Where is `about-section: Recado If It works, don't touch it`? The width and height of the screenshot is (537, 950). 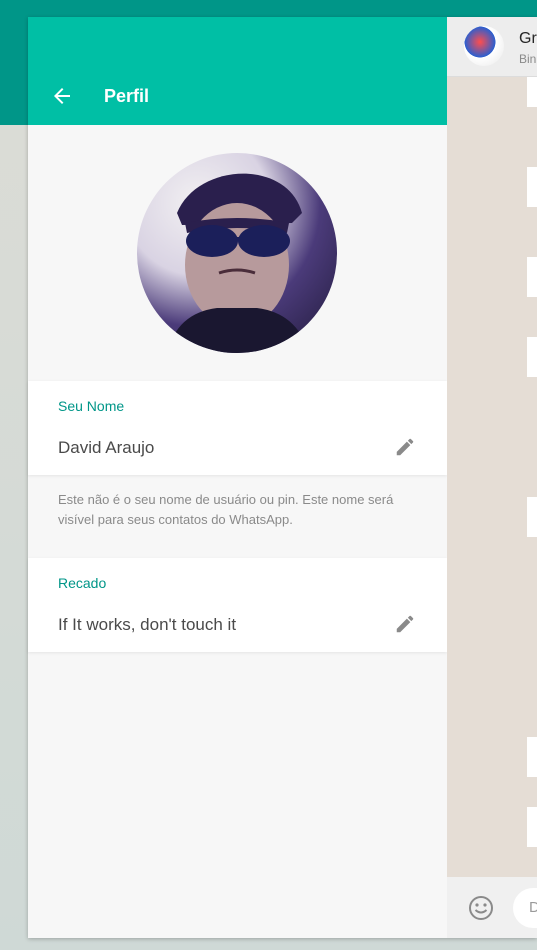
about-section: Recado If It works, don't touch it is located at coordinates (237, 605).